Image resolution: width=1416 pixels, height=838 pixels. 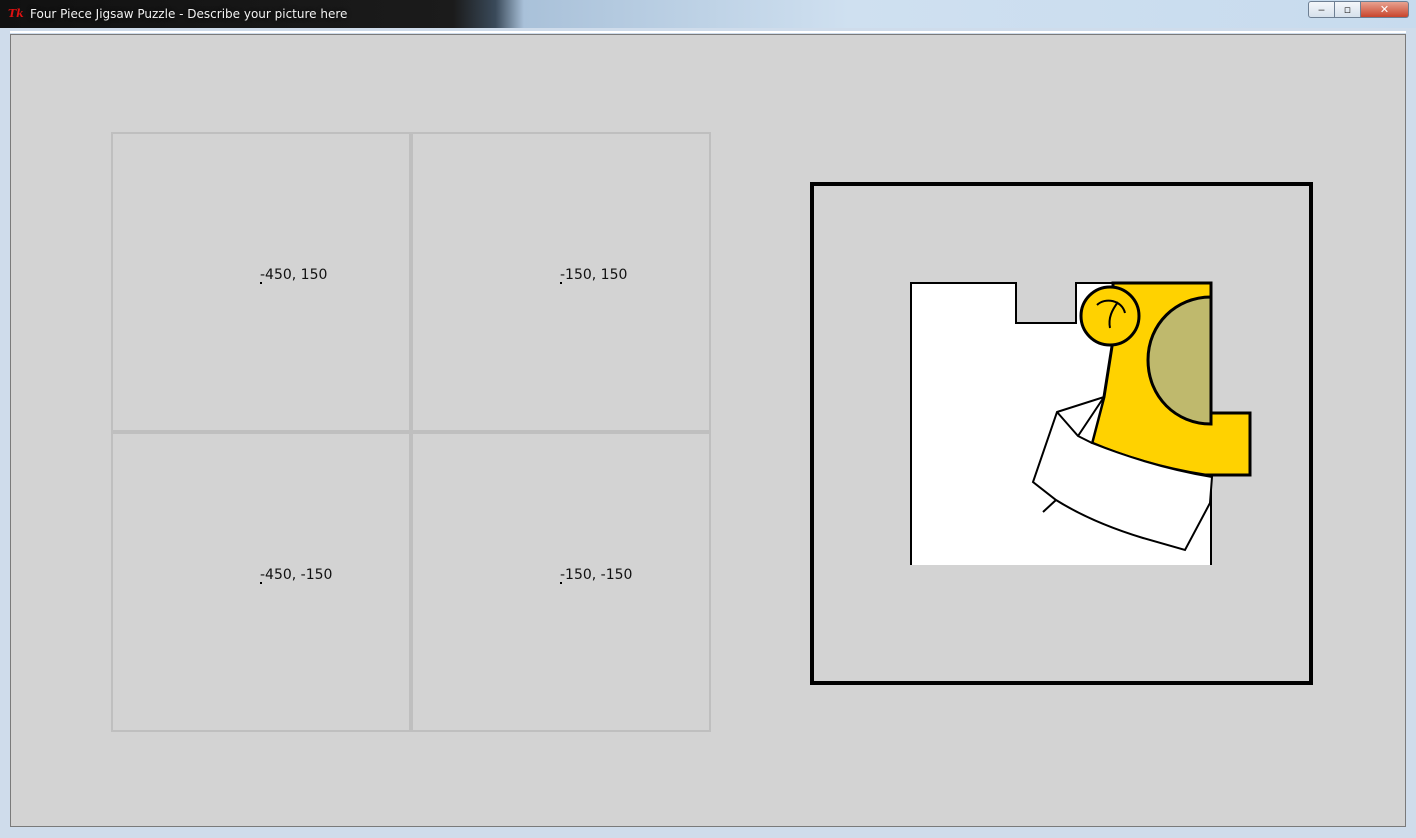 I want to click on cell-coordinate-label: -450, 150, so click(x=294, y=275).